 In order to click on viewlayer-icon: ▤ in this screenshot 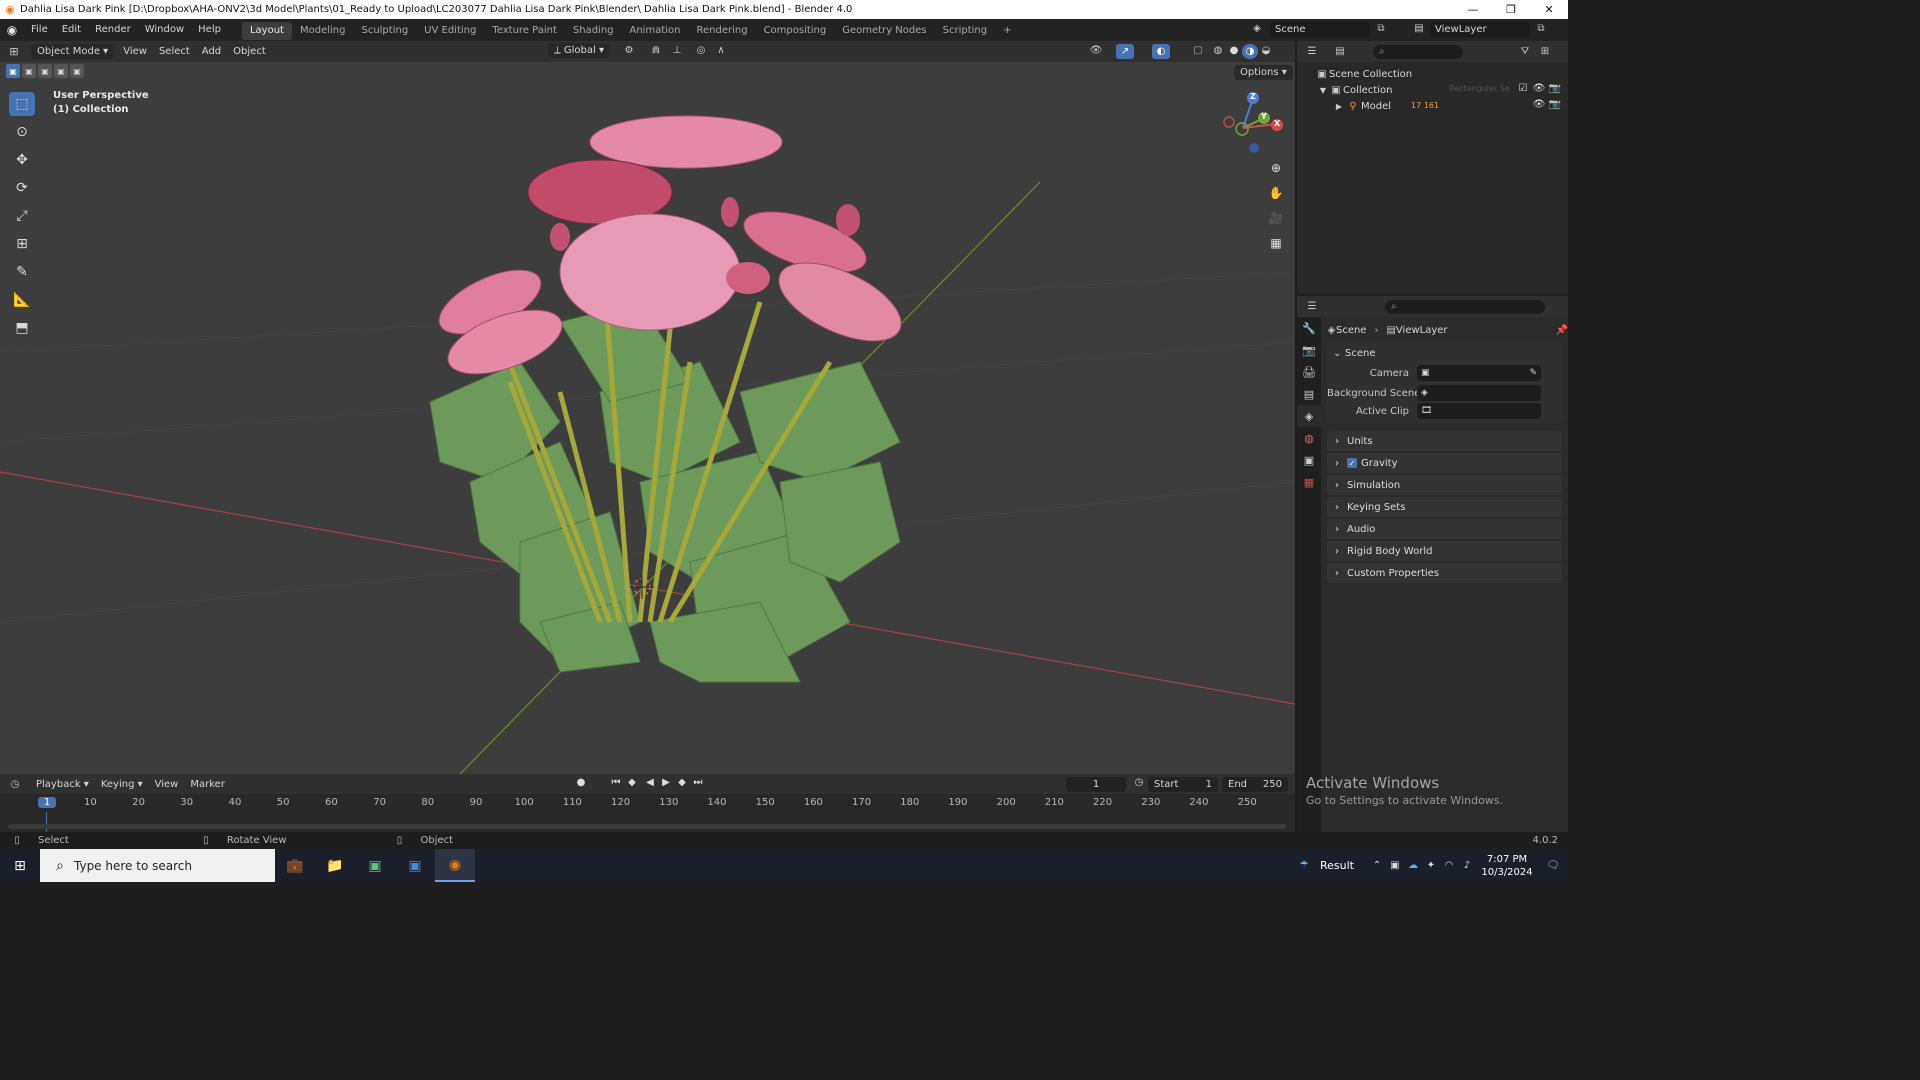, I will do `click(1419, 28)`.